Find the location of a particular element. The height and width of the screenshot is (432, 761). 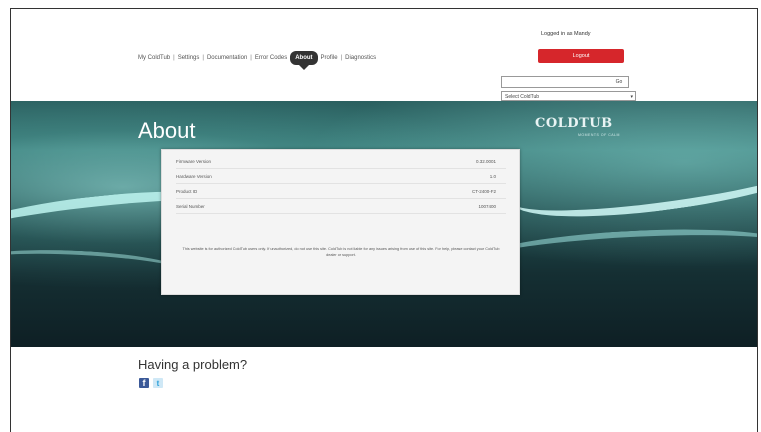

info-label: Firmware Version is located at coordinates (194, 161).